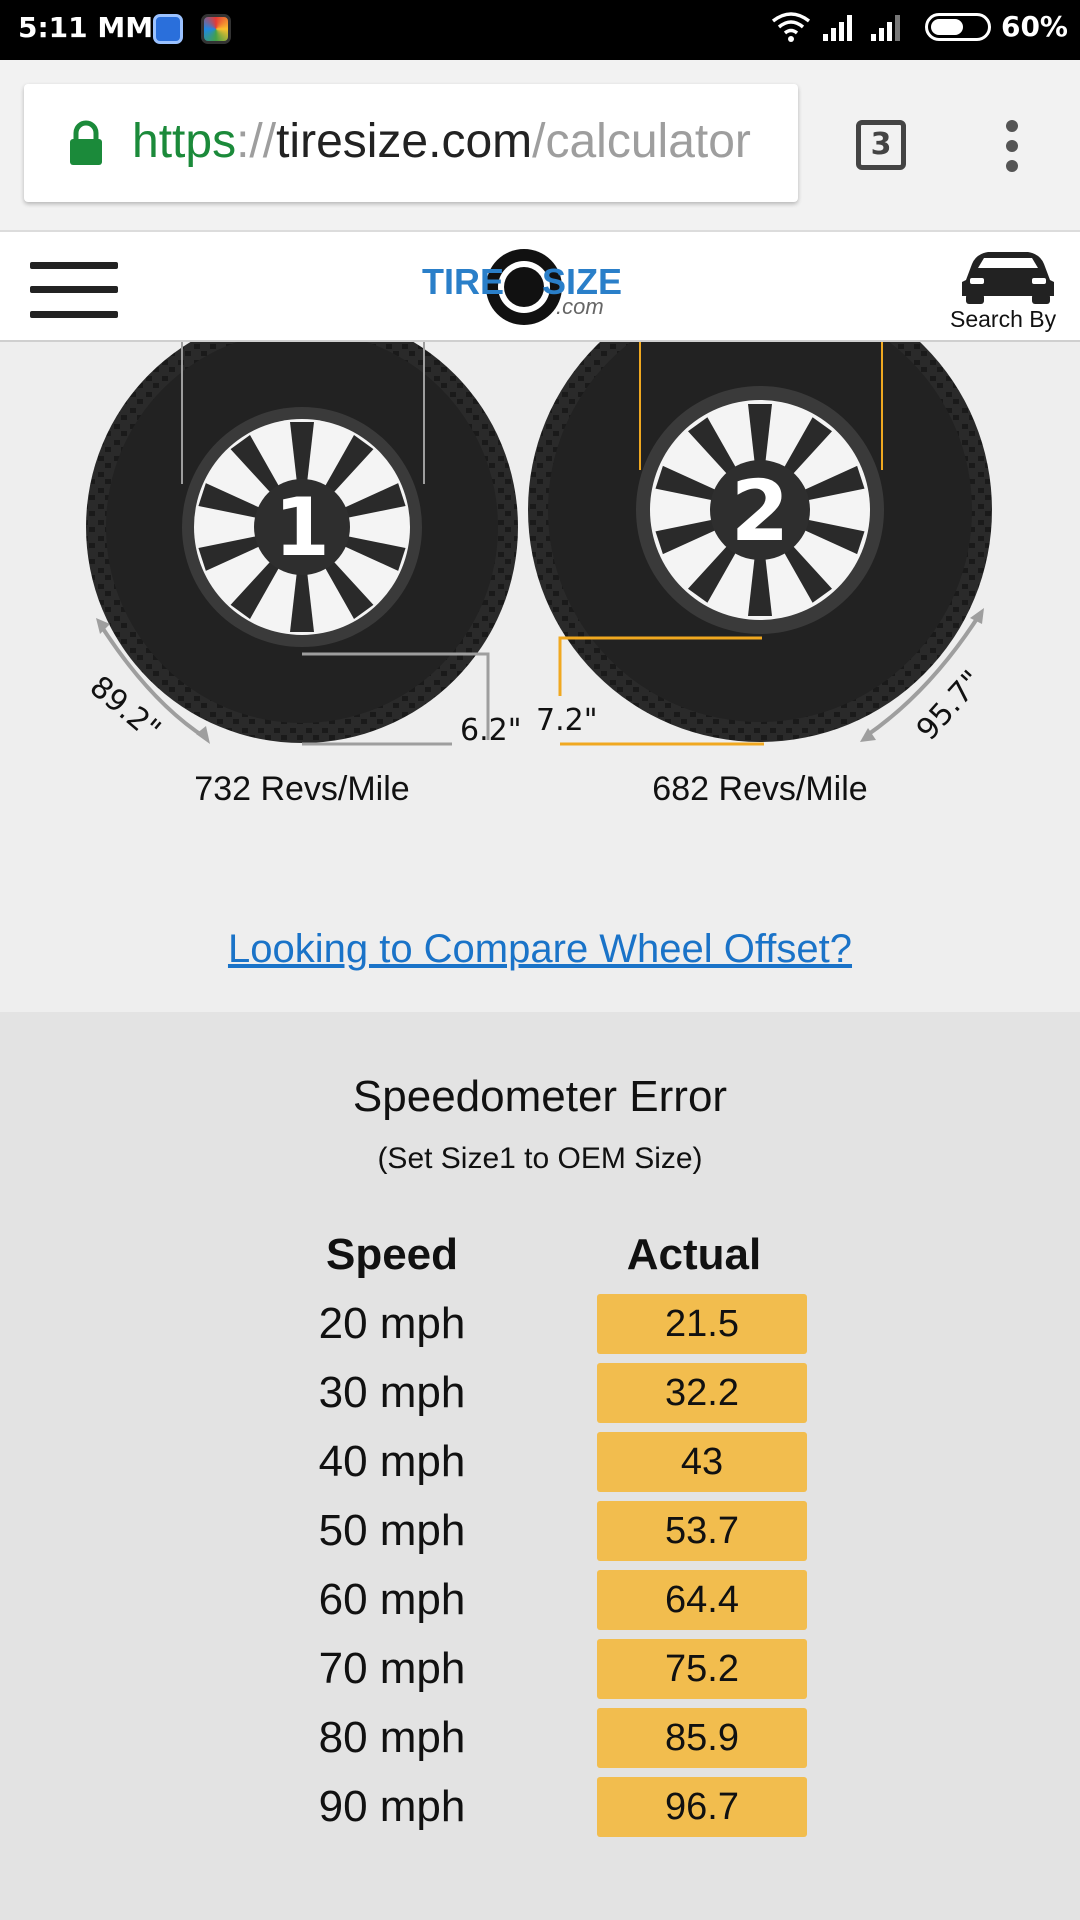  What do you see at coordinates (702, 1324) in the screenshot?
I see `actual-value: 21.5` at bounding box center [702, 1324].